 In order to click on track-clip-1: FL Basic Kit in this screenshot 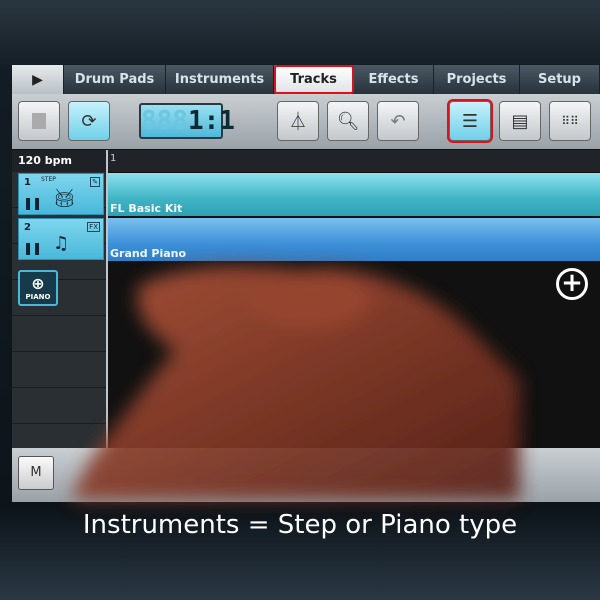, I will do `click(354, 194)`.